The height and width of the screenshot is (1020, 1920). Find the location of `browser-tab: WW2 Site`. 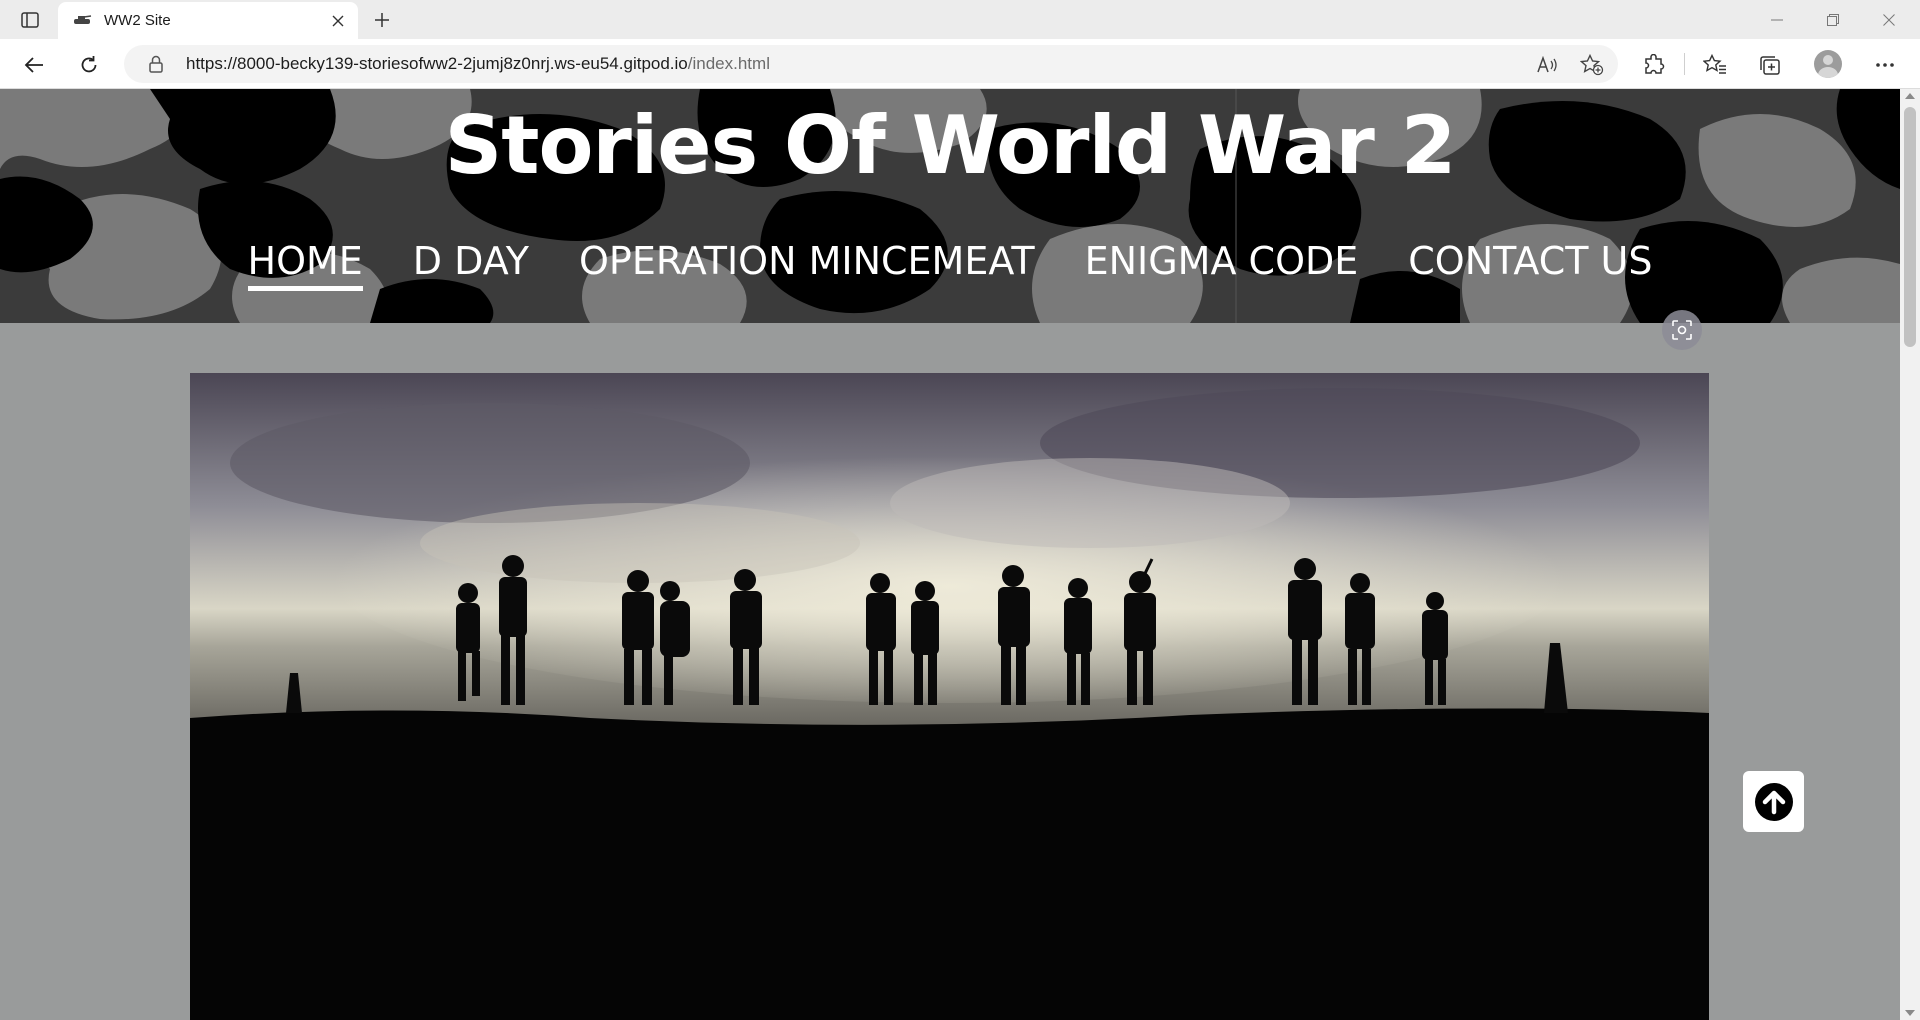

browser-tab: WW2 Site is located at coordinates (208, 20).